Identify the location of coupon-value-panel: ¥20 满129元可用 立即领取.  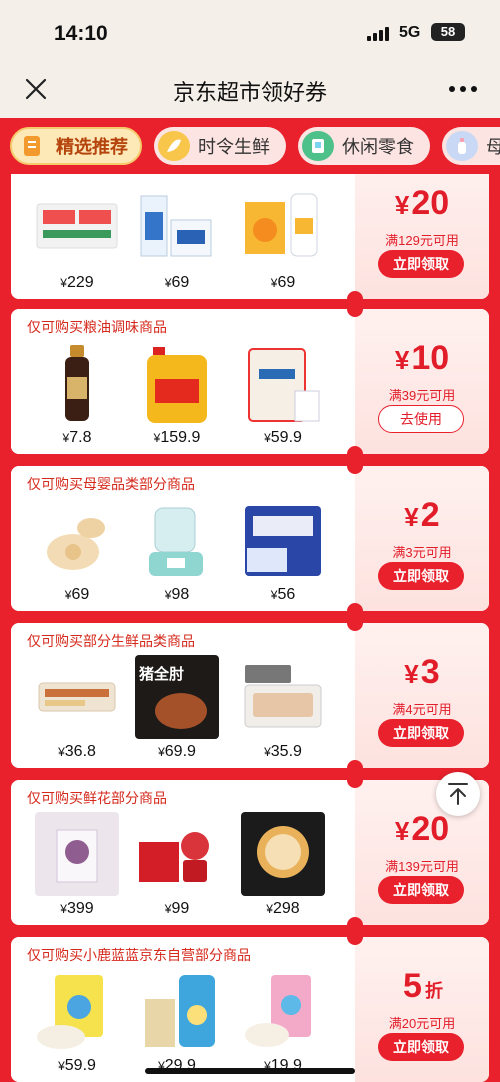
(422, 236).